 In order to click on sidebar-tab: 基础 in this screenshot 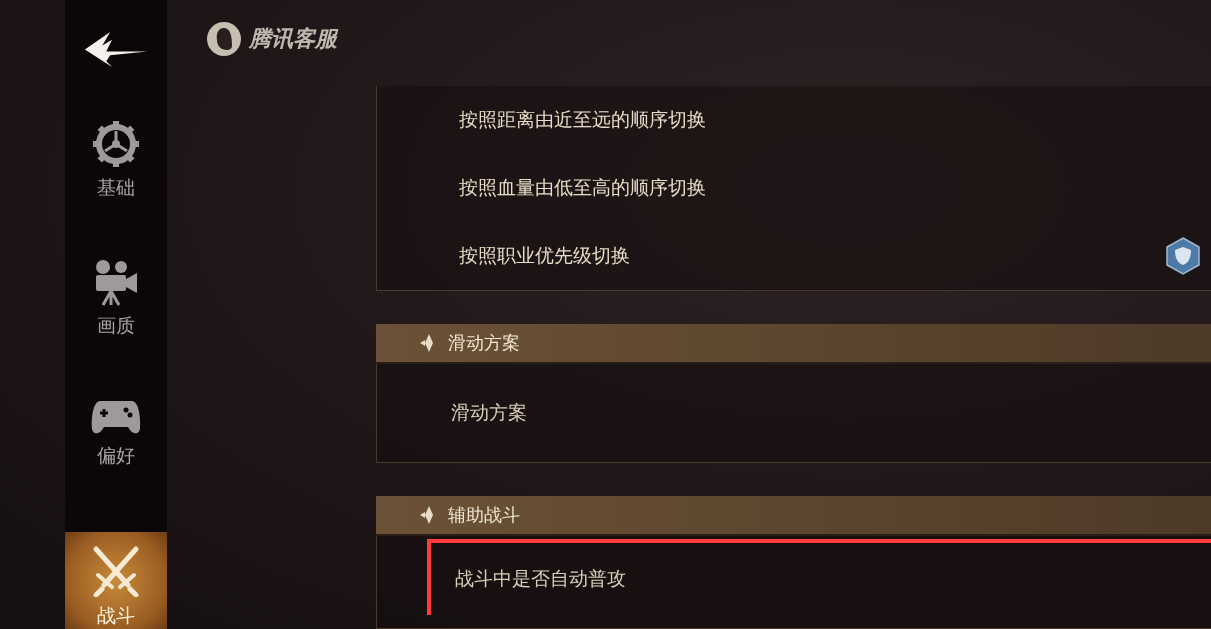, I will do `click(116, 188)`.